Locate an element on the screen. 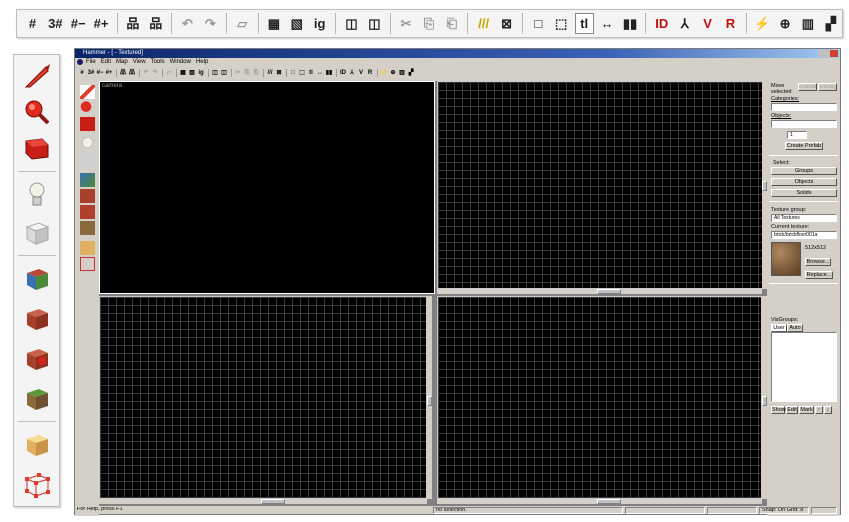 This screenshot has height=522, width=849. toggle-cordon-icon: /// is located at coordinates (483, 23).